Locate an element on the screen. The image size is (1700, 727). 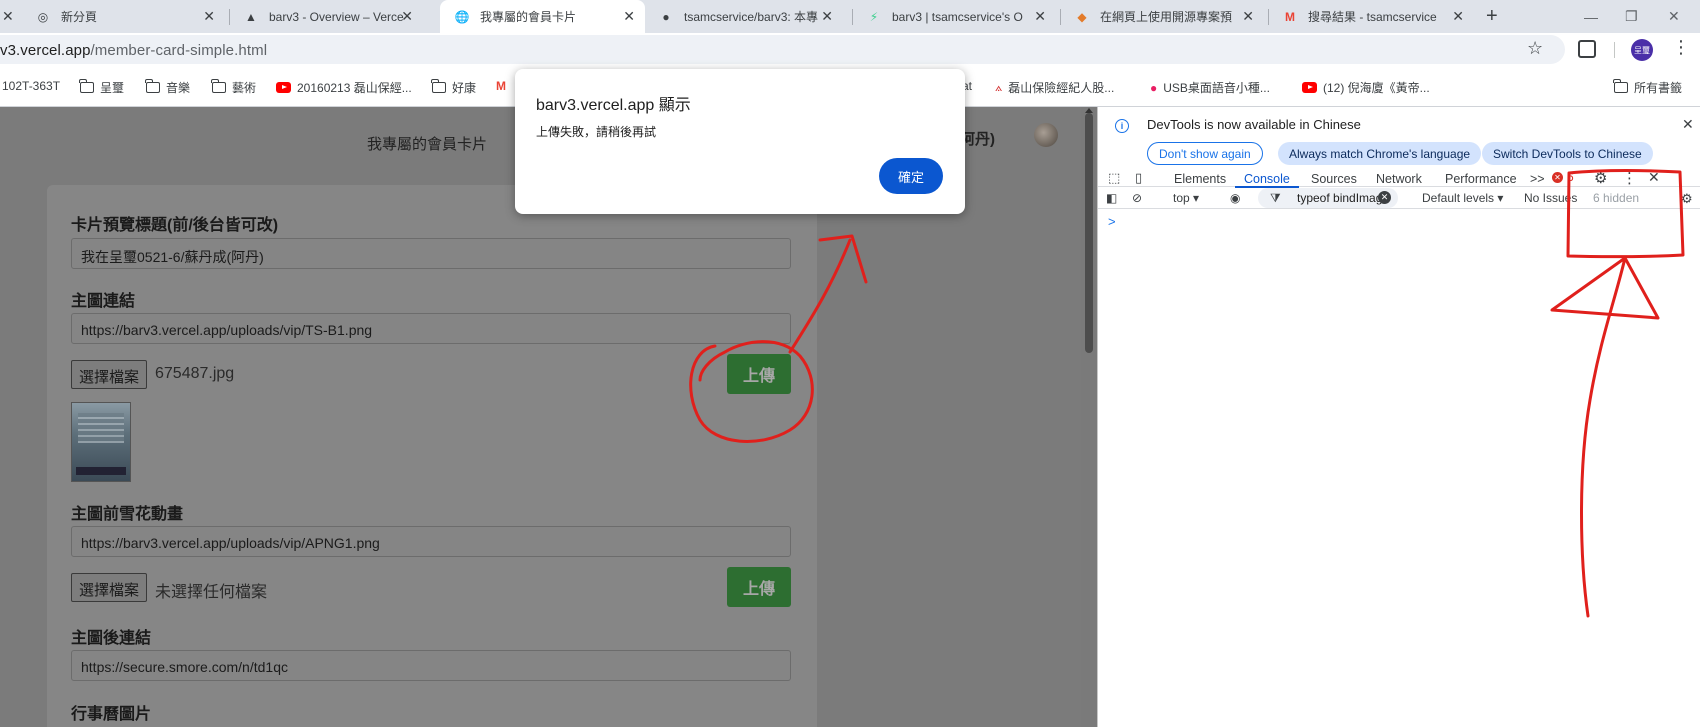
snow-upload-button: 上傳 is located at coordinates (759, 587).